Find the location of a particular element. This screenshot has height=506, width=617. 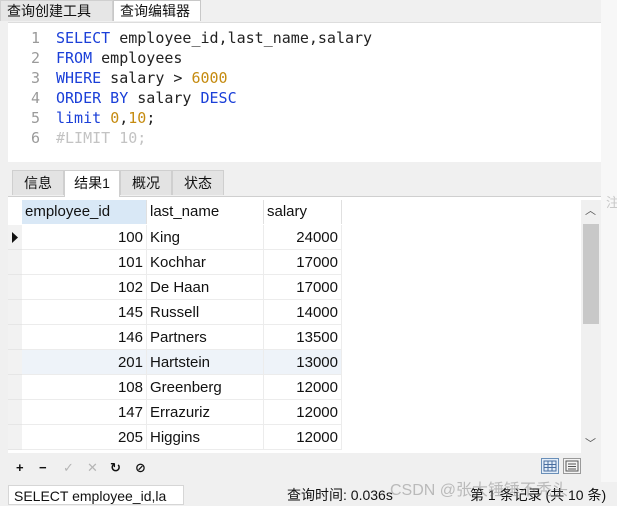

scroll-down-icon: ﹀ is located at coordinates (590, 443).